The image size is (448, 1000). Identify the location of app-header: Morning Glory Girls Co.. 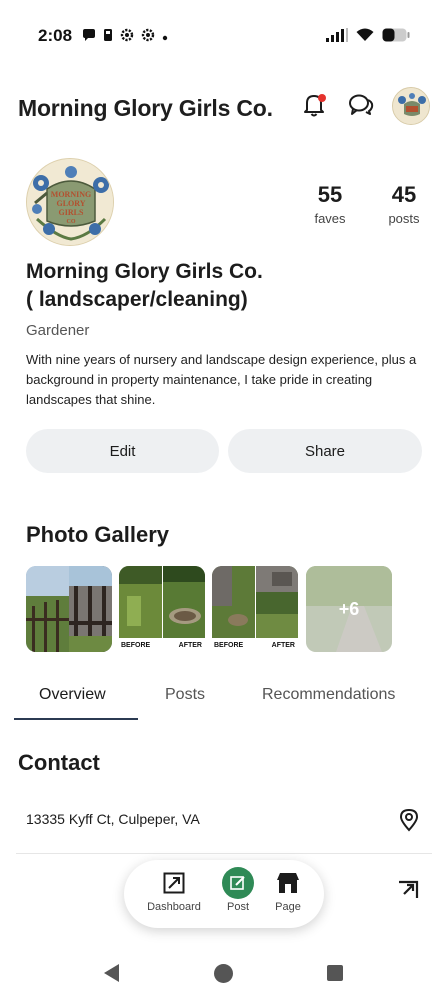
(224, 108).